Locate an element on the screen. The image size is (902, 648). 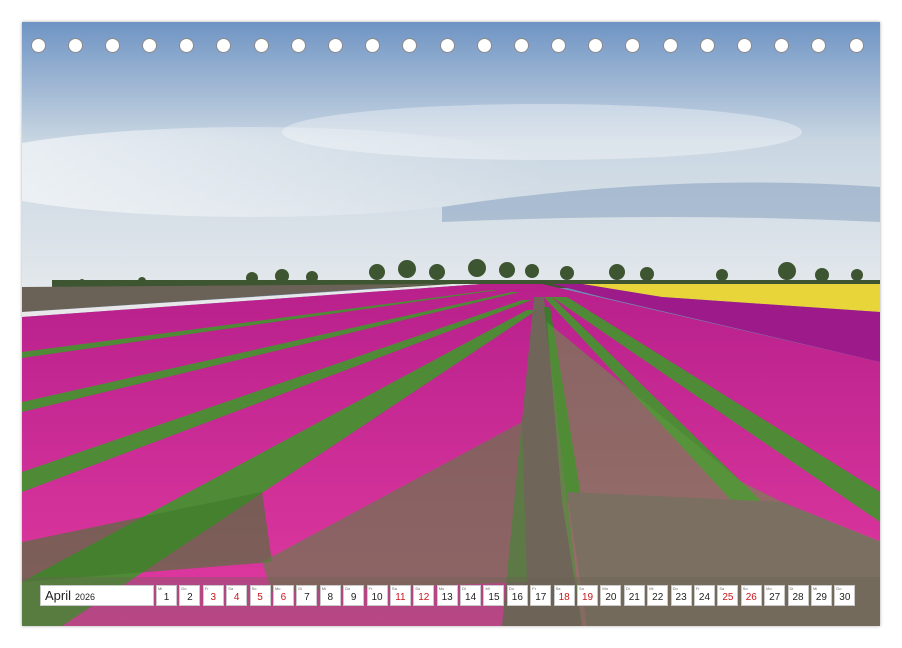
day-cell: Fr 3 is located at coordinates (213, 595).